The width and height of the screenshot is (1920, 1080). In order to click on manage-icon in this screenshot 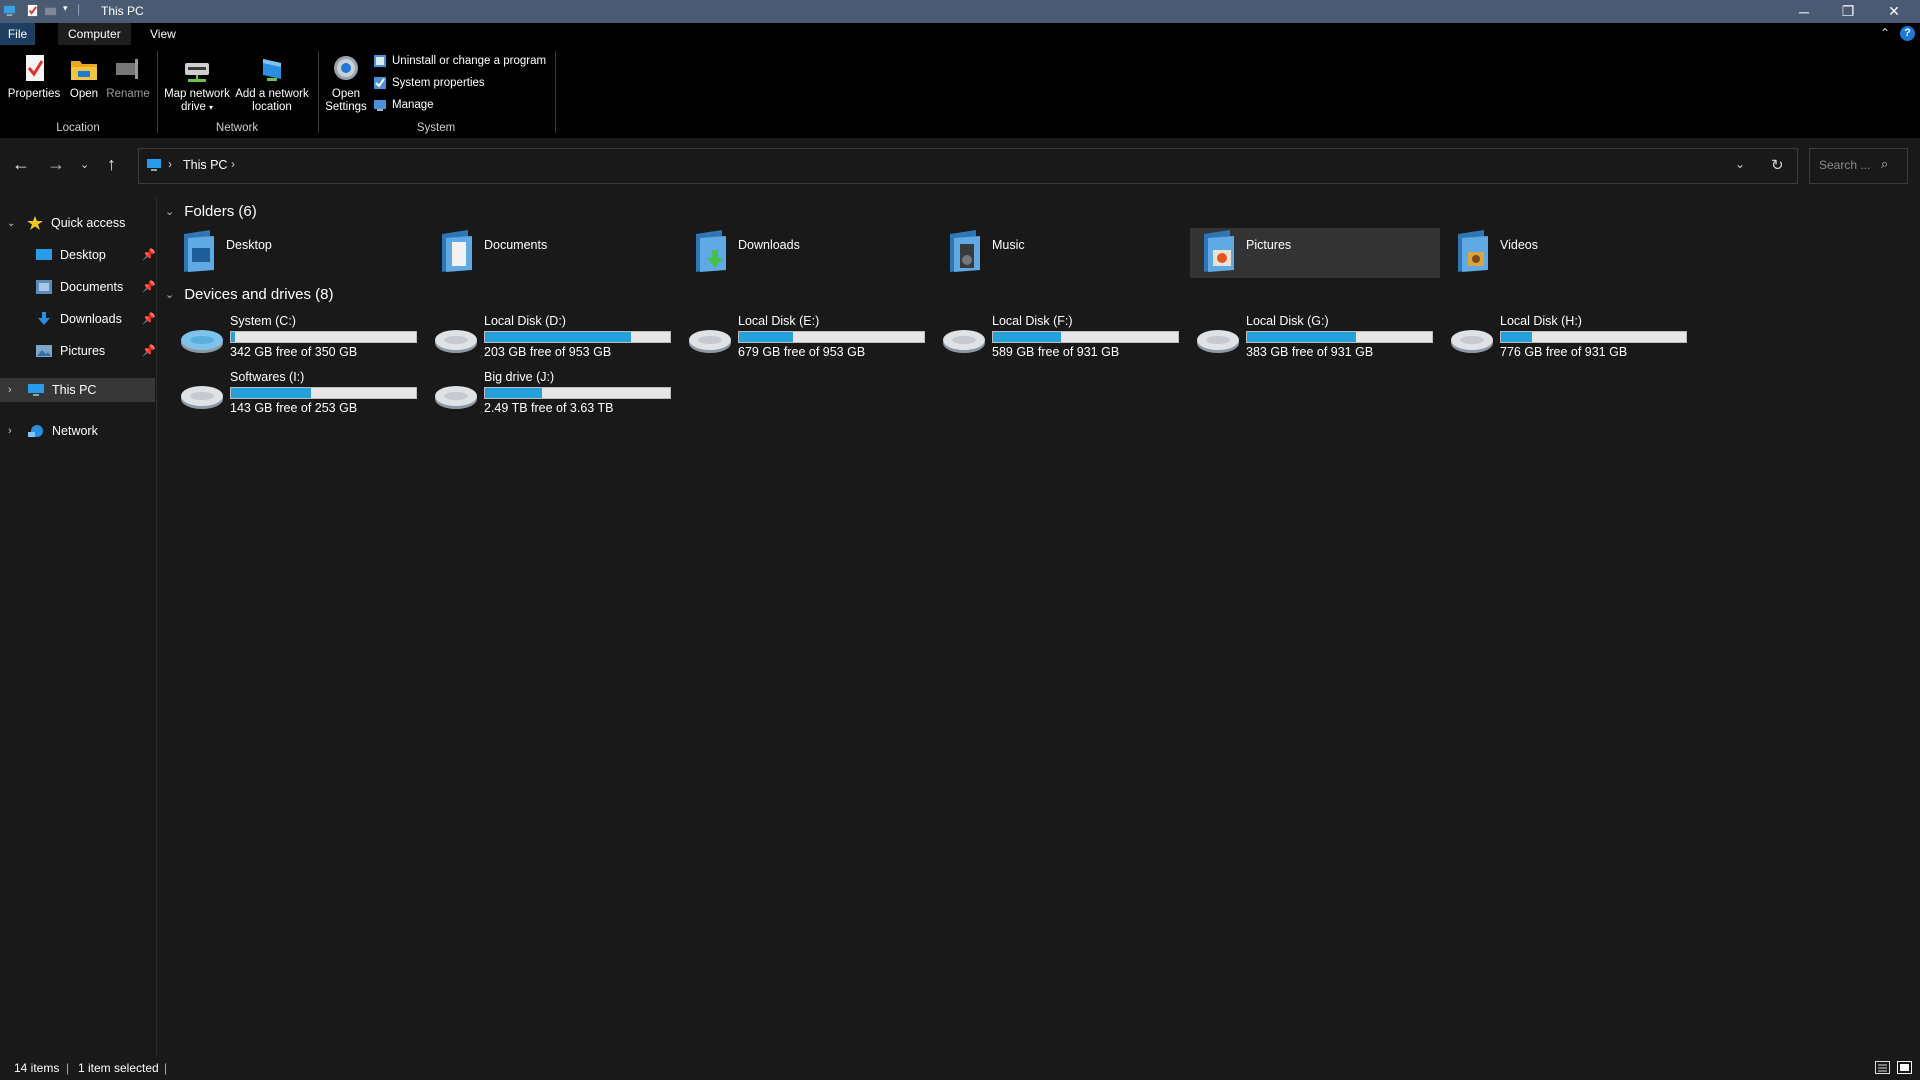, I will do `click(380, 105)`.